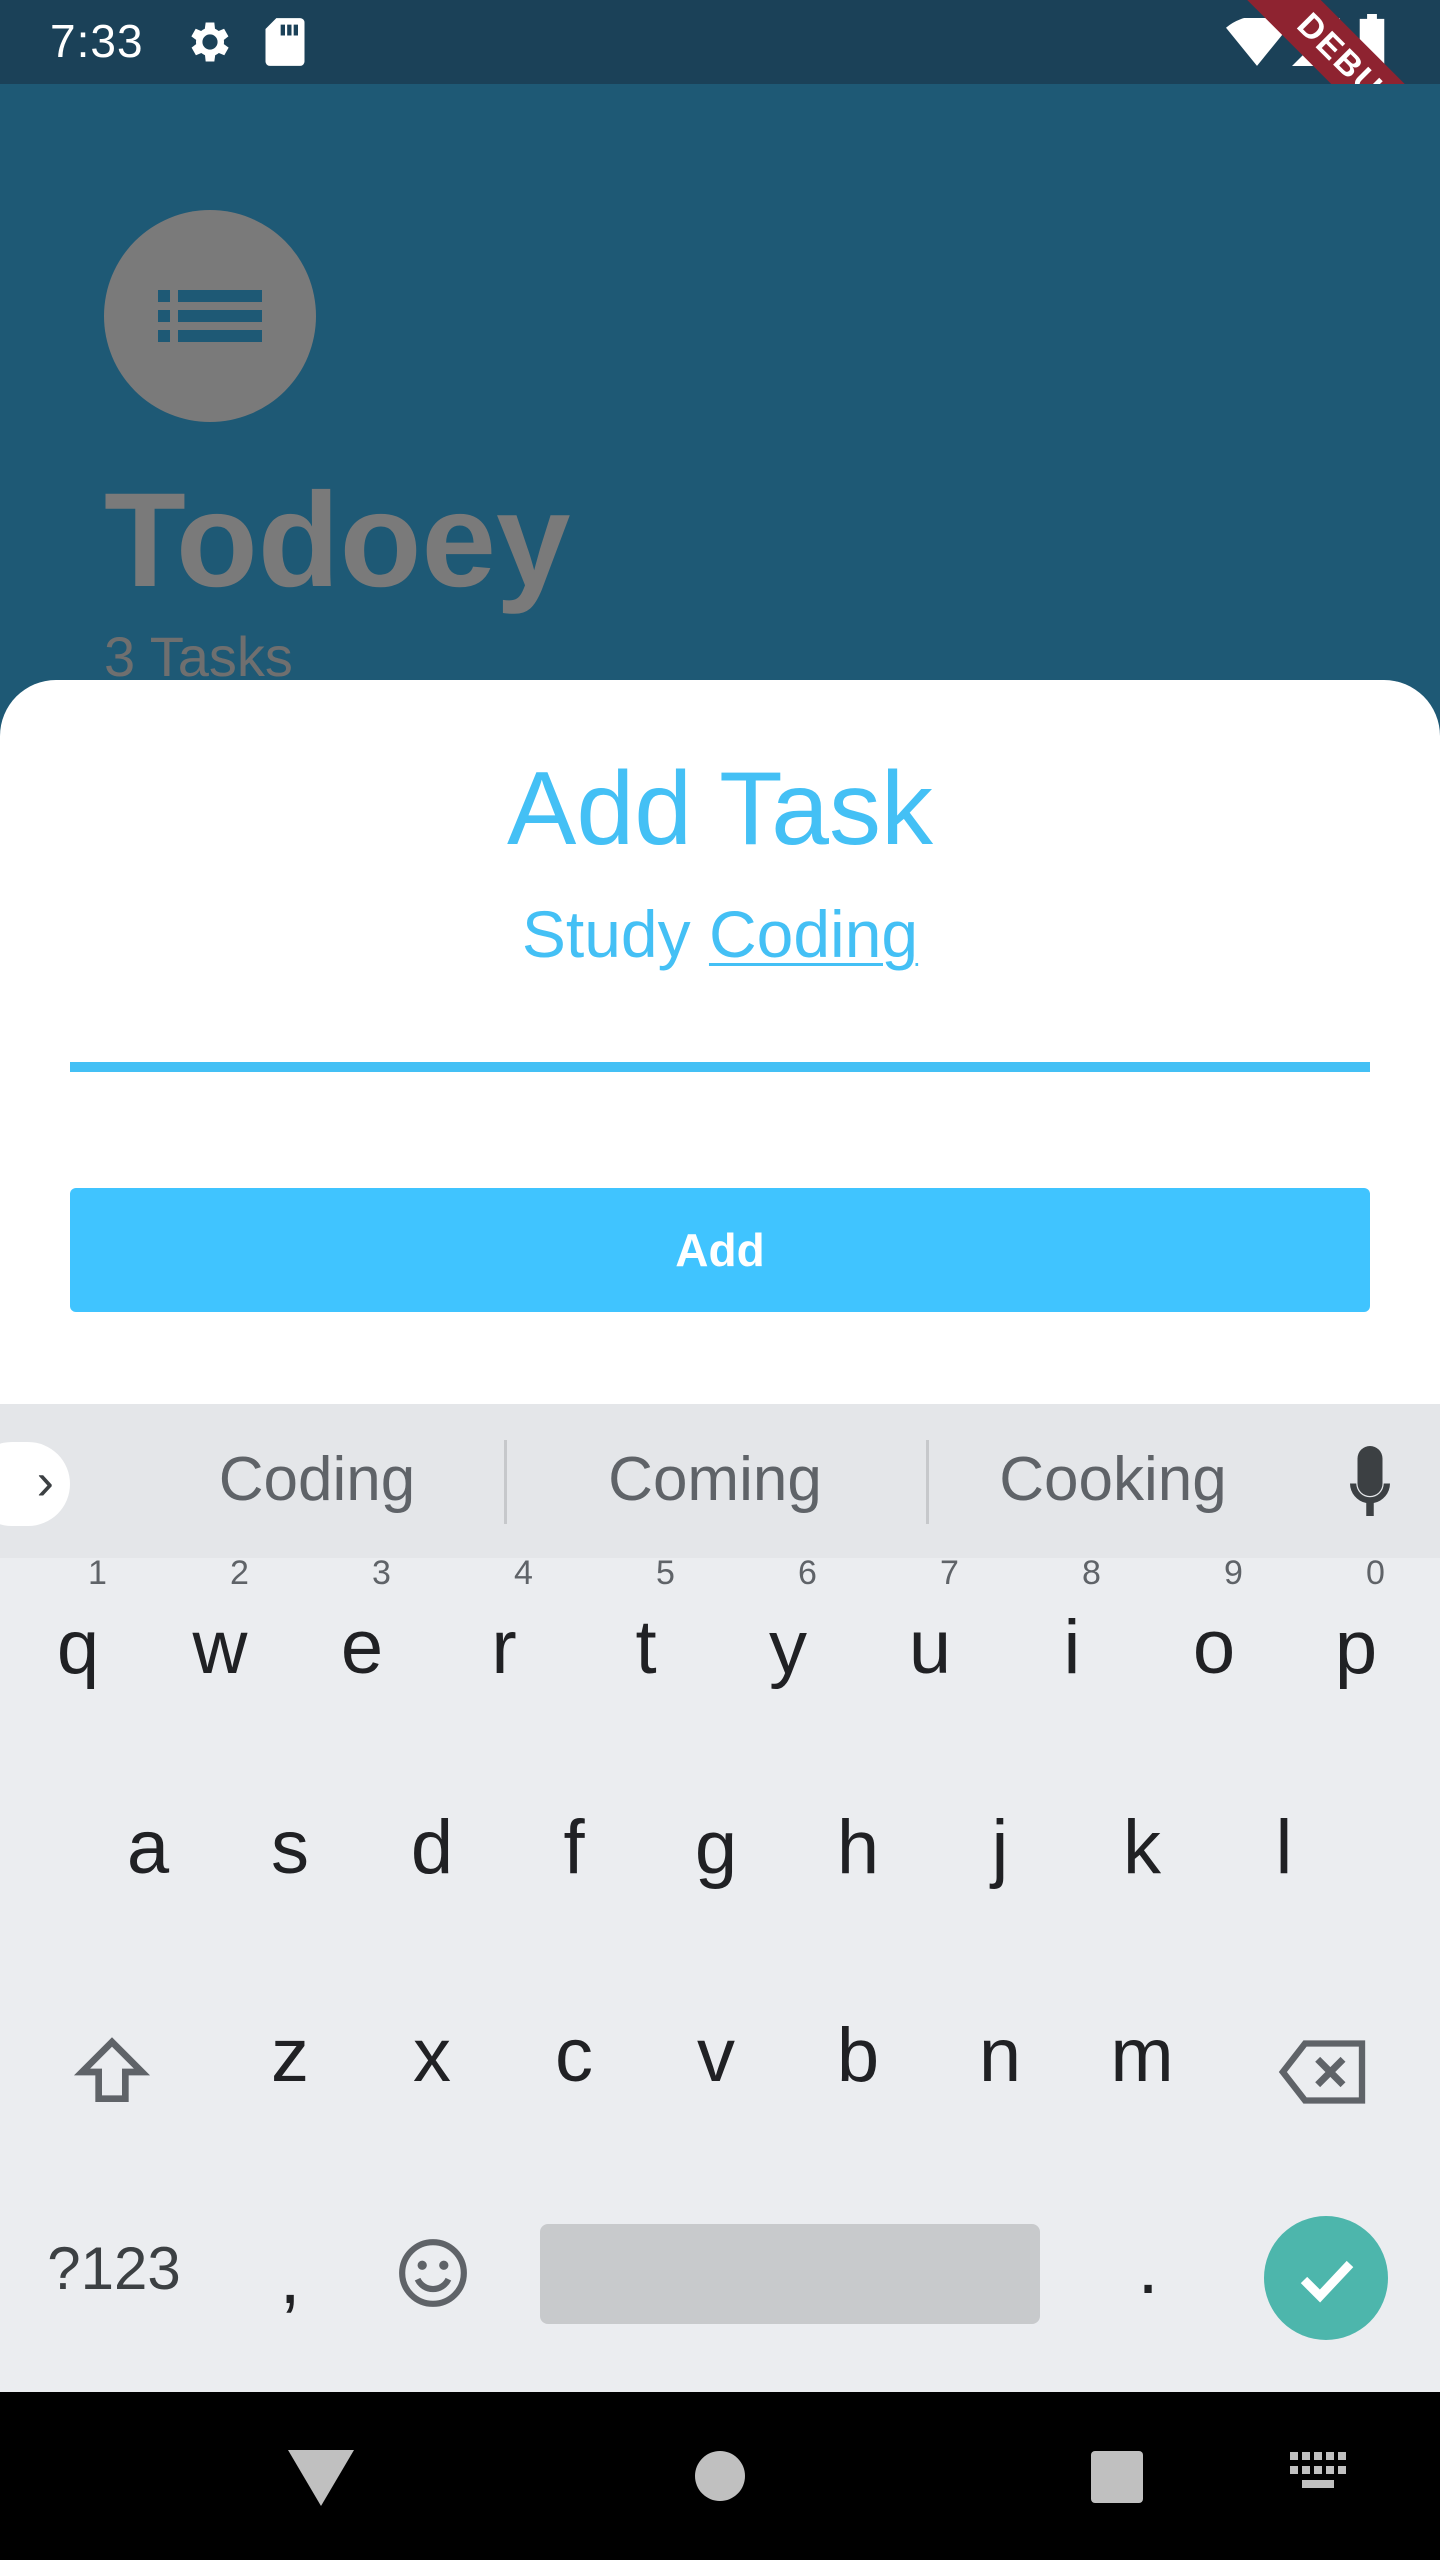 This screenshot has height=2560, width=1440. I want to click on key-m: m, so click(1142, 2055).